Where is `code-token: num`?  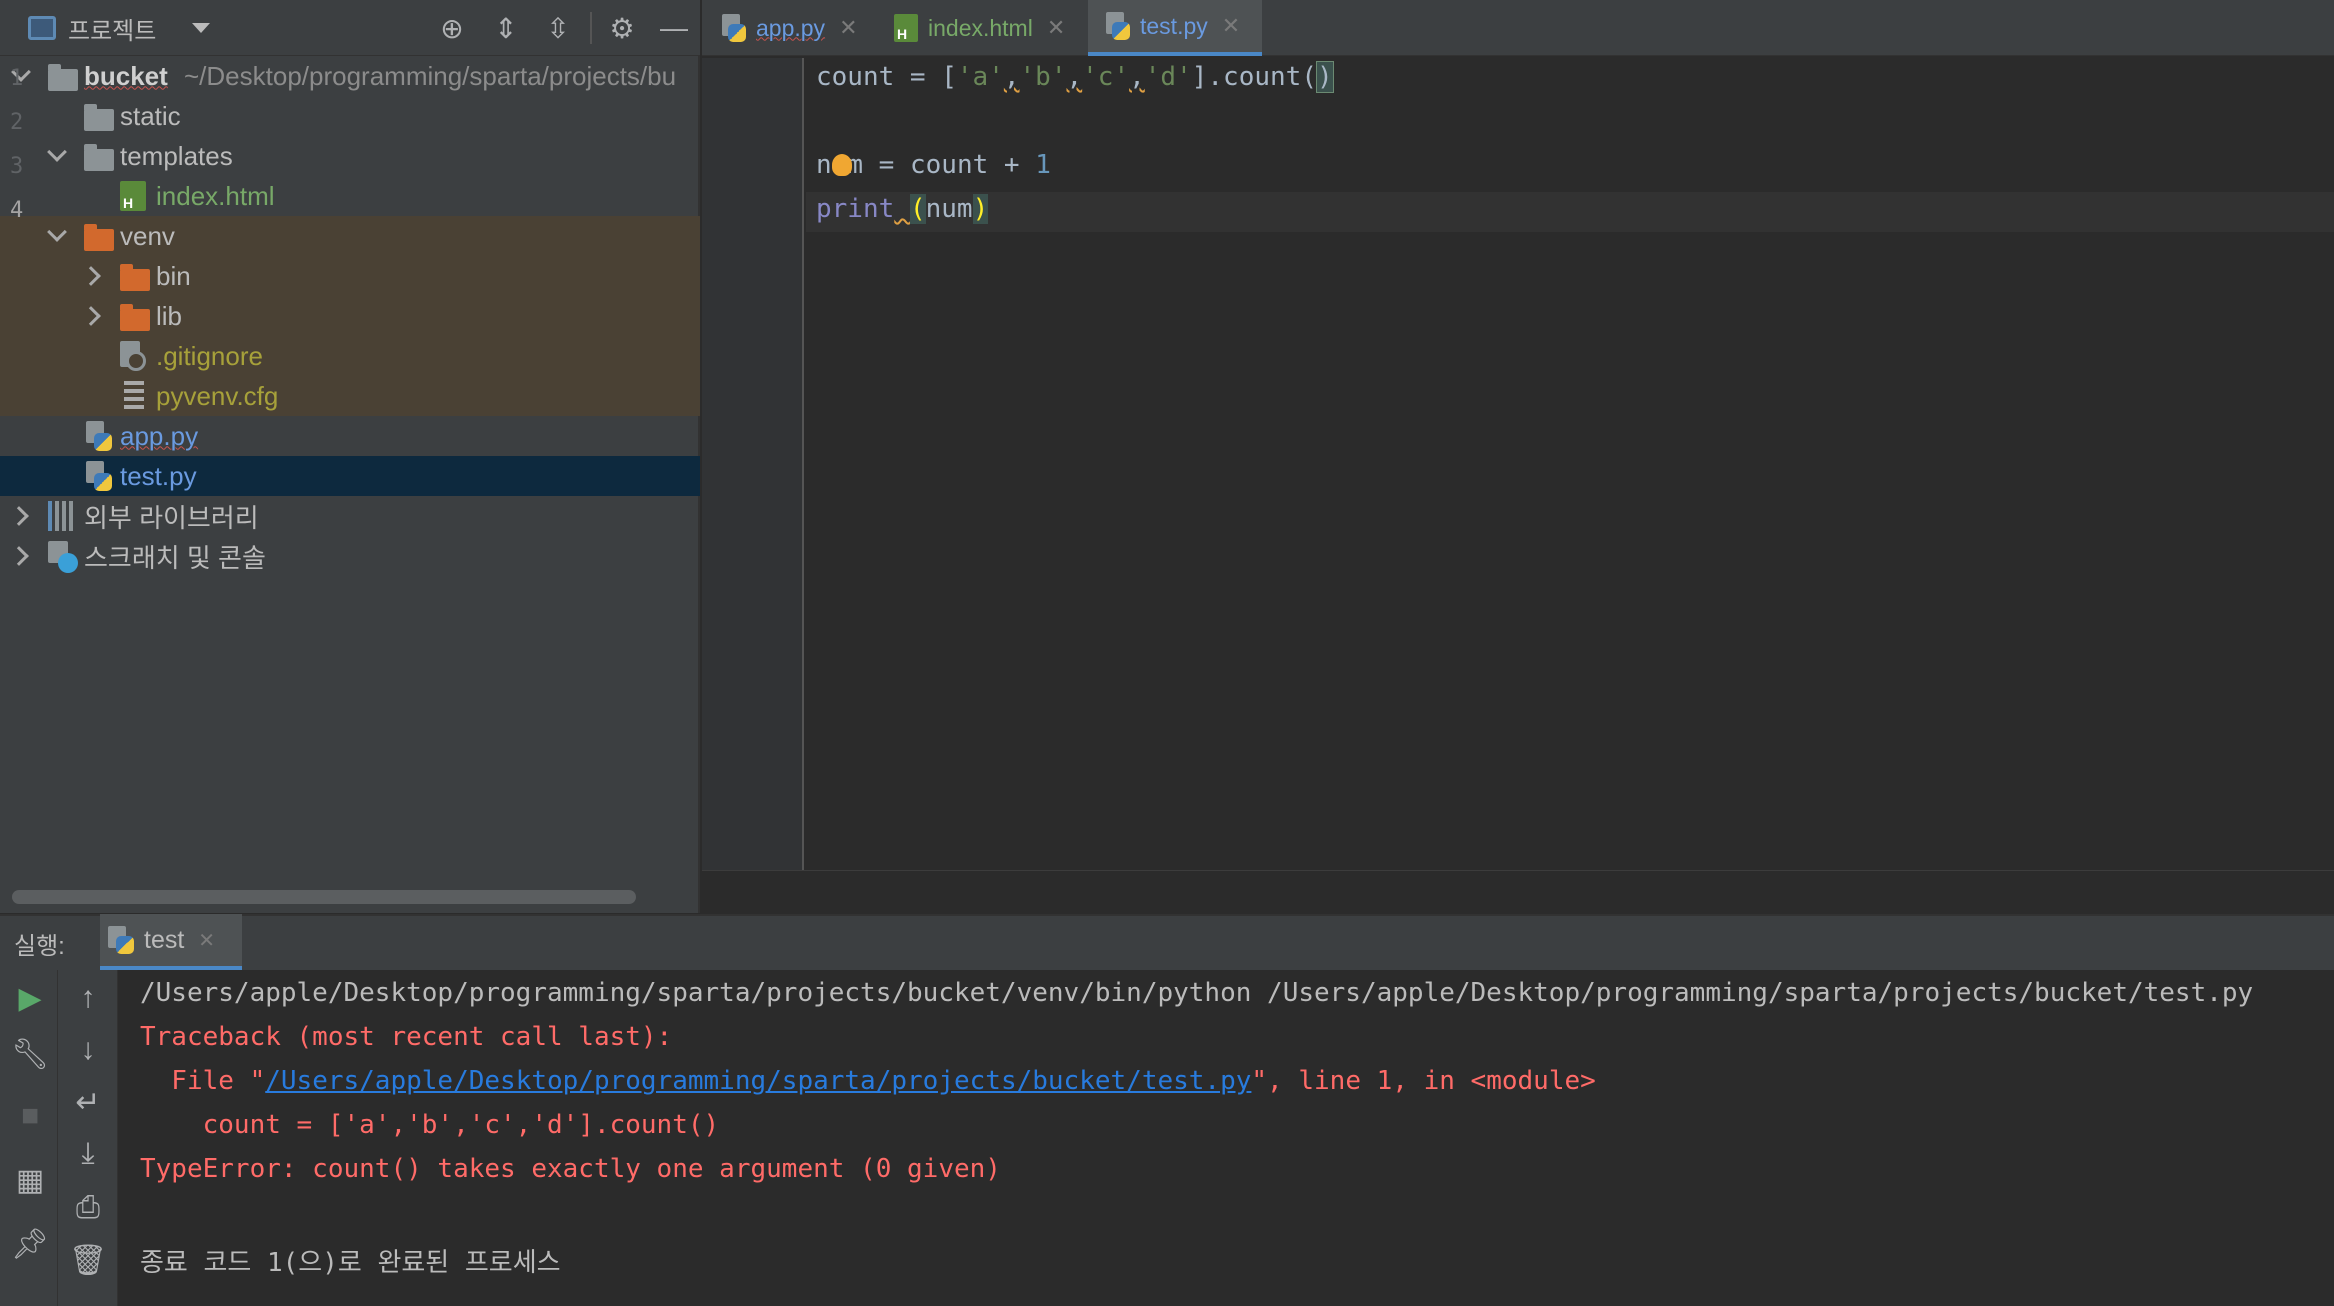 code-token: num is located at coordinates (949, 209).